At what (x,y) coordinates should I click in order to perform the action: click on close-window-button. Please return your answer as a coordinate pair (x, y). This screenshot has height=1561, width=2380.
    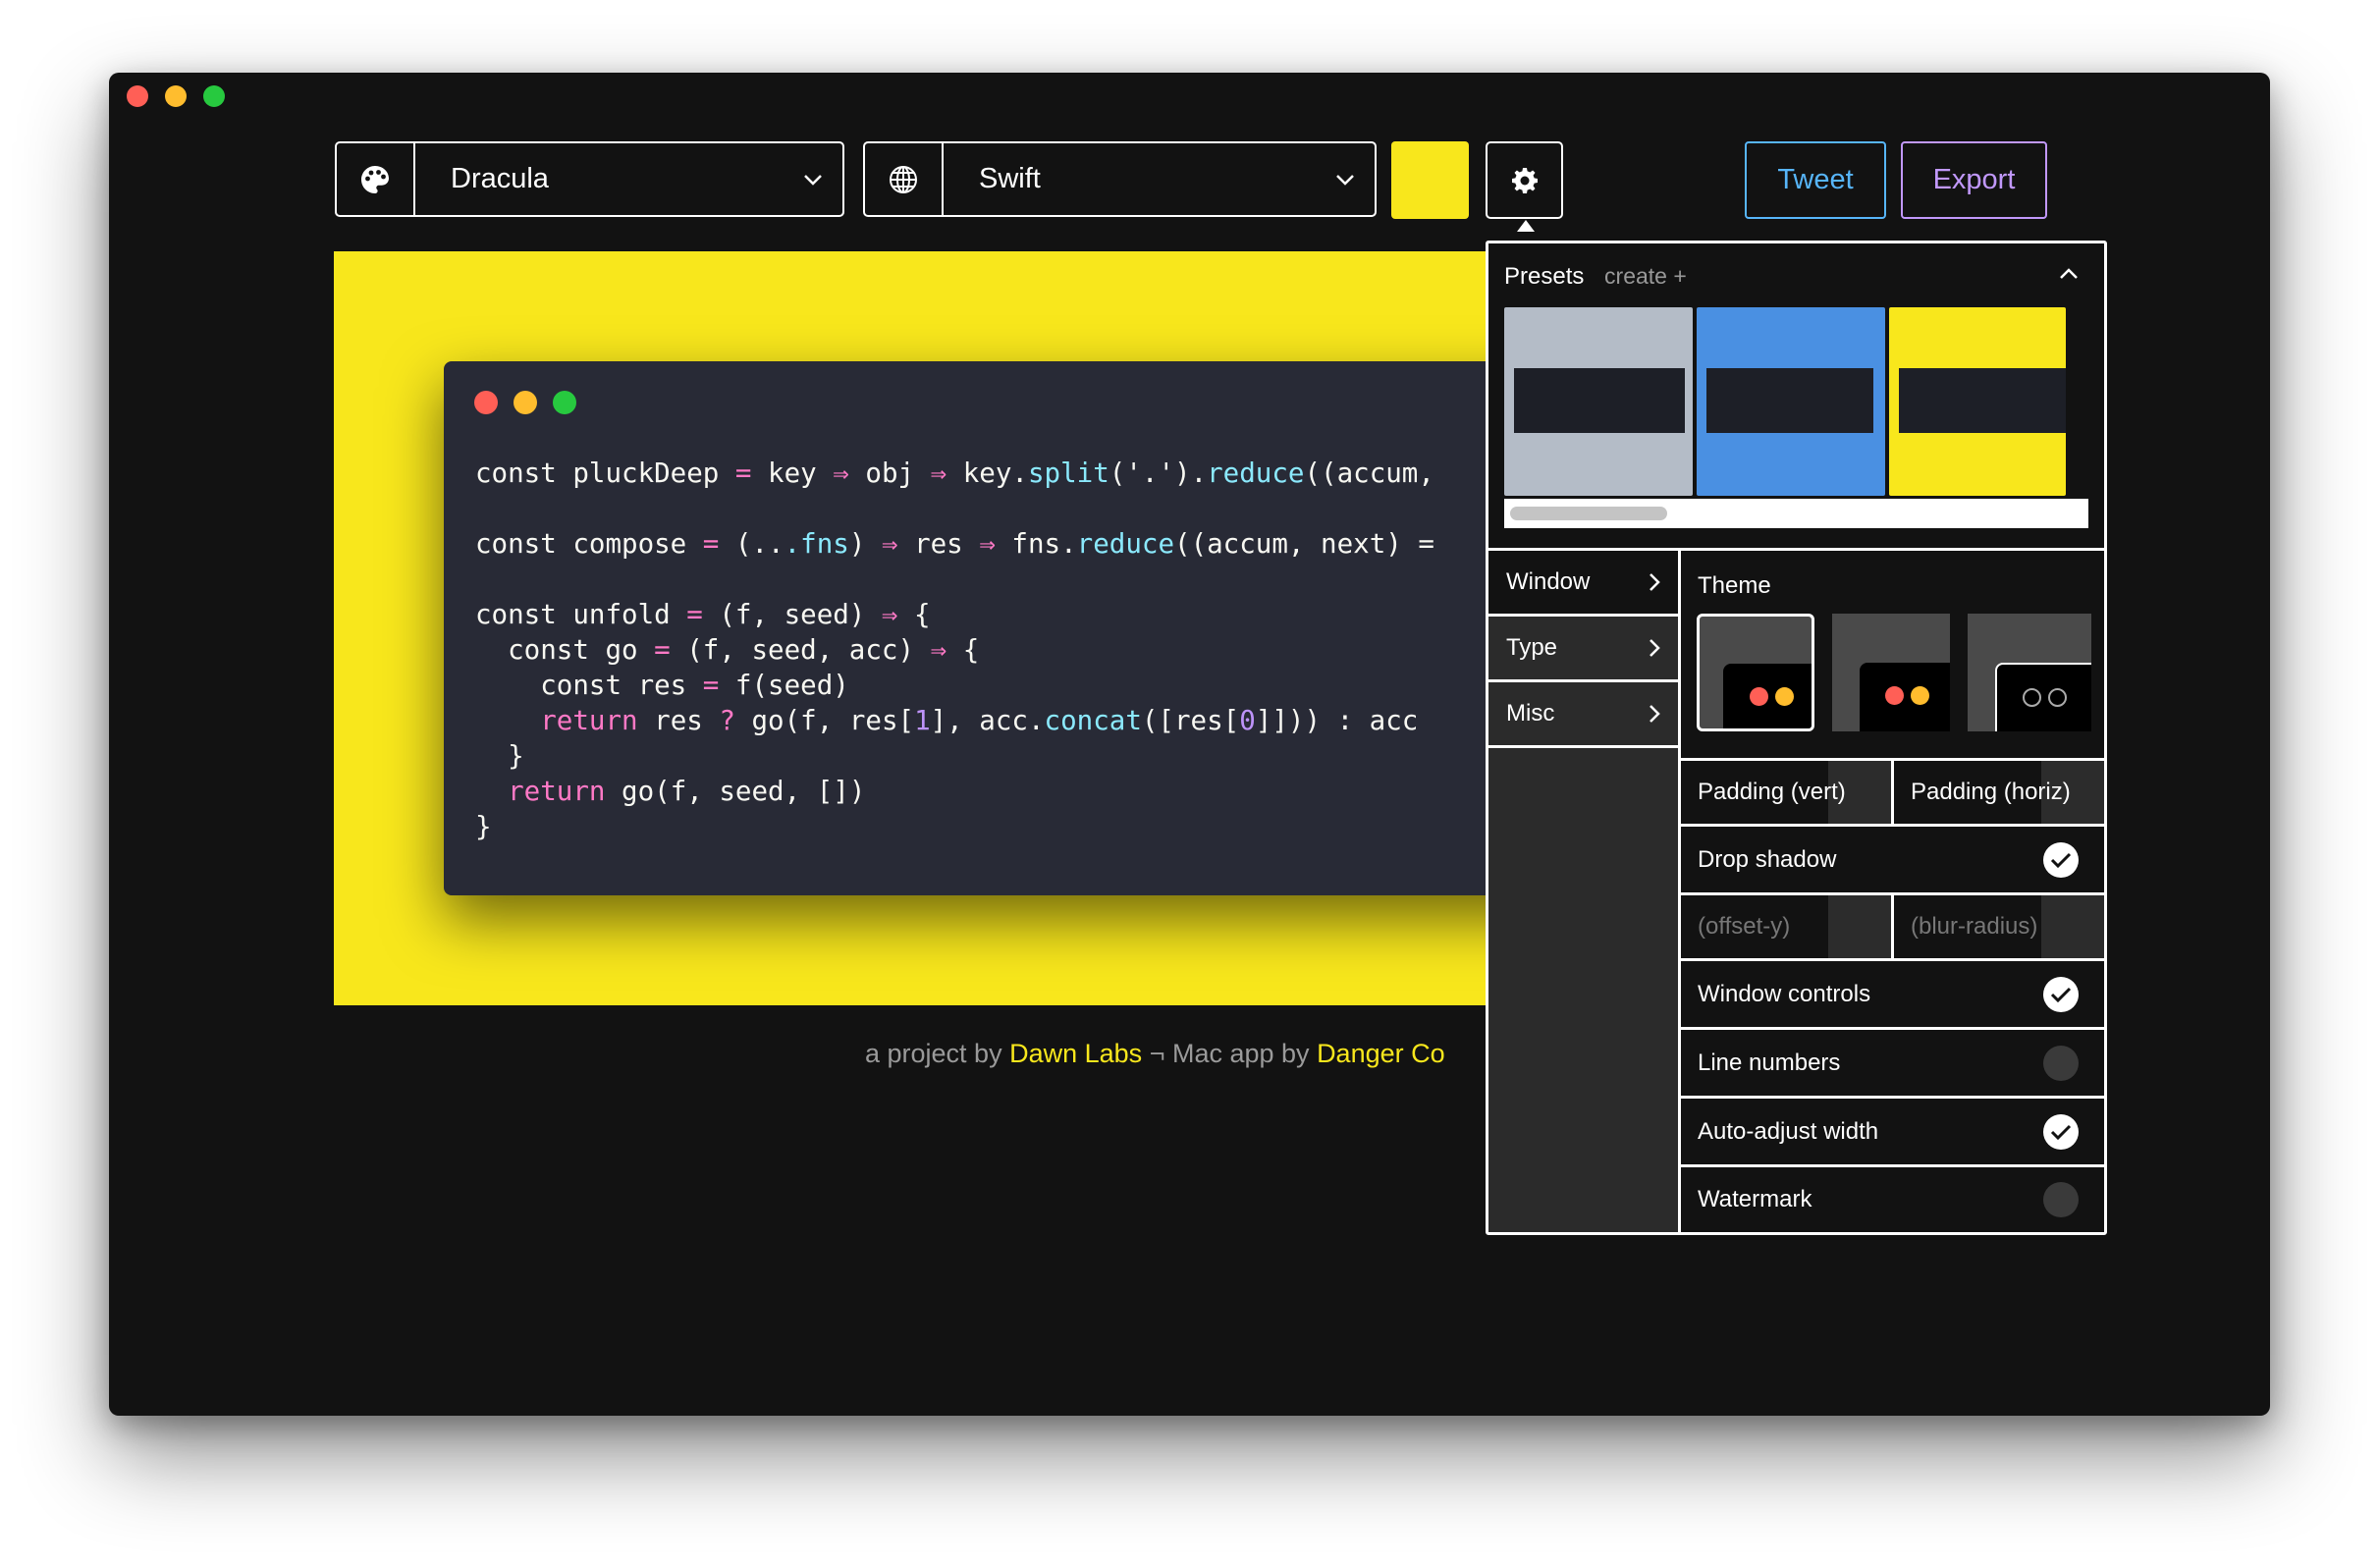
    Looking at the image, I should click on (137, 96).